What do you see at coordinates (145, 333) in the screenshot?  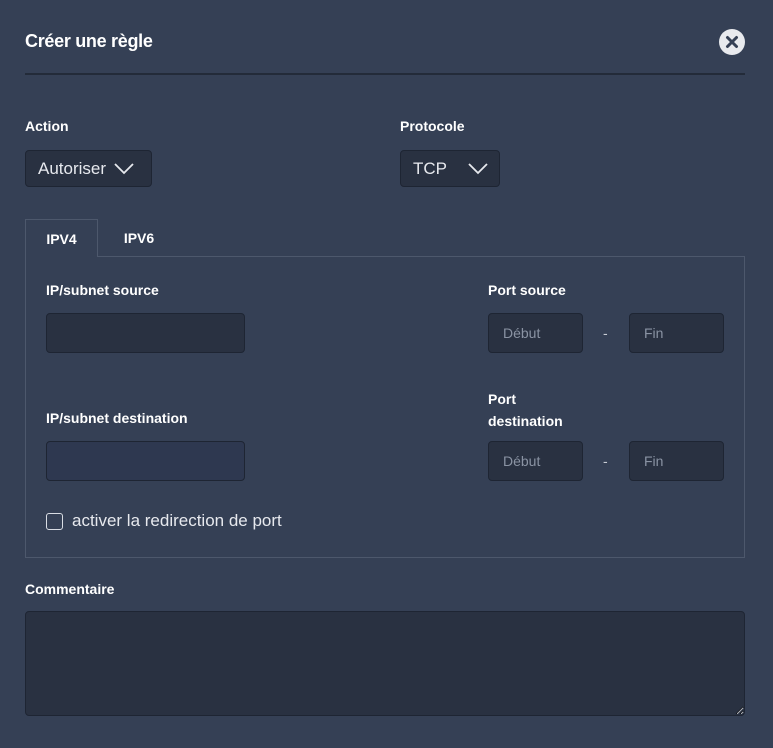 I see `source-ip-input` at bounding box center [145, 333].